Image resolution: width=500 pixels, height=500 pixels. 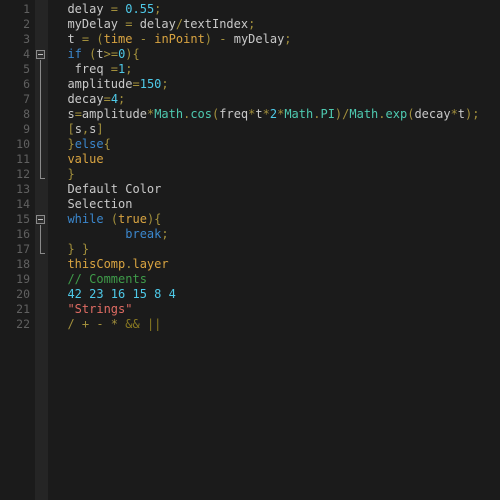 I want to click on token-plain: textIndex, so click(x=216, y=24).